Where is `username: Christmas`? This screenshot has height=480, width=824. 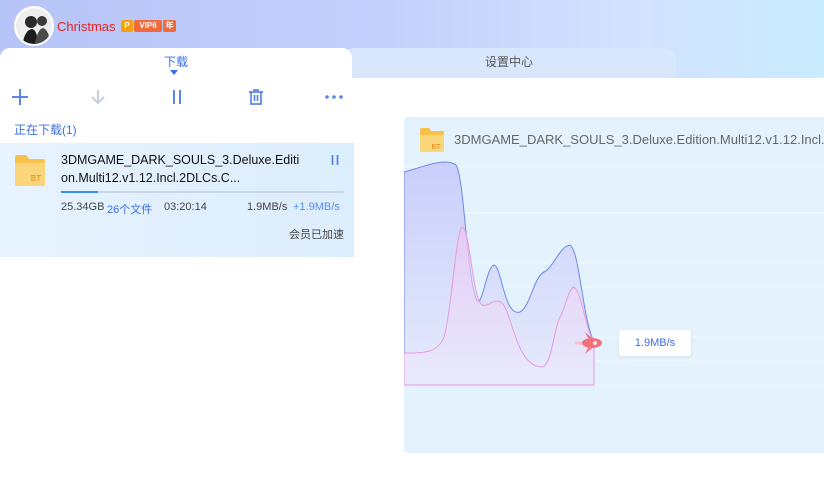 username: Christmas is located at coordinates (86, 26).